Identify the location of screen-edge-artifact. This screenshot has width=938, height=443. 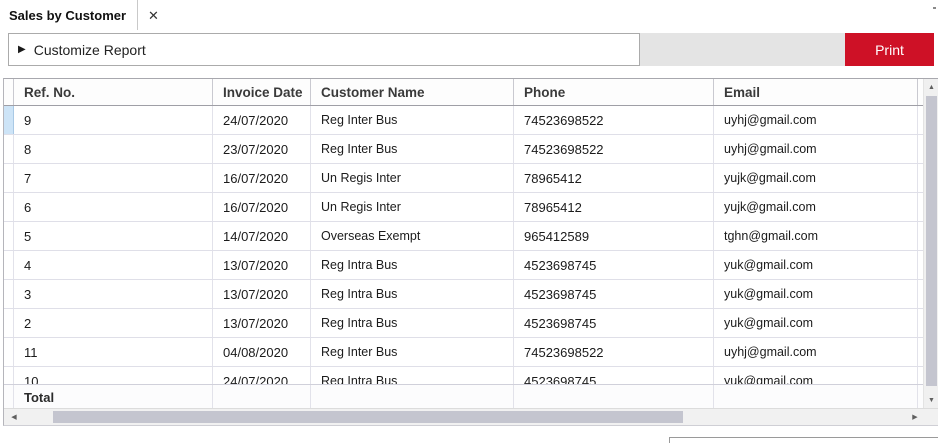
(934, 8).